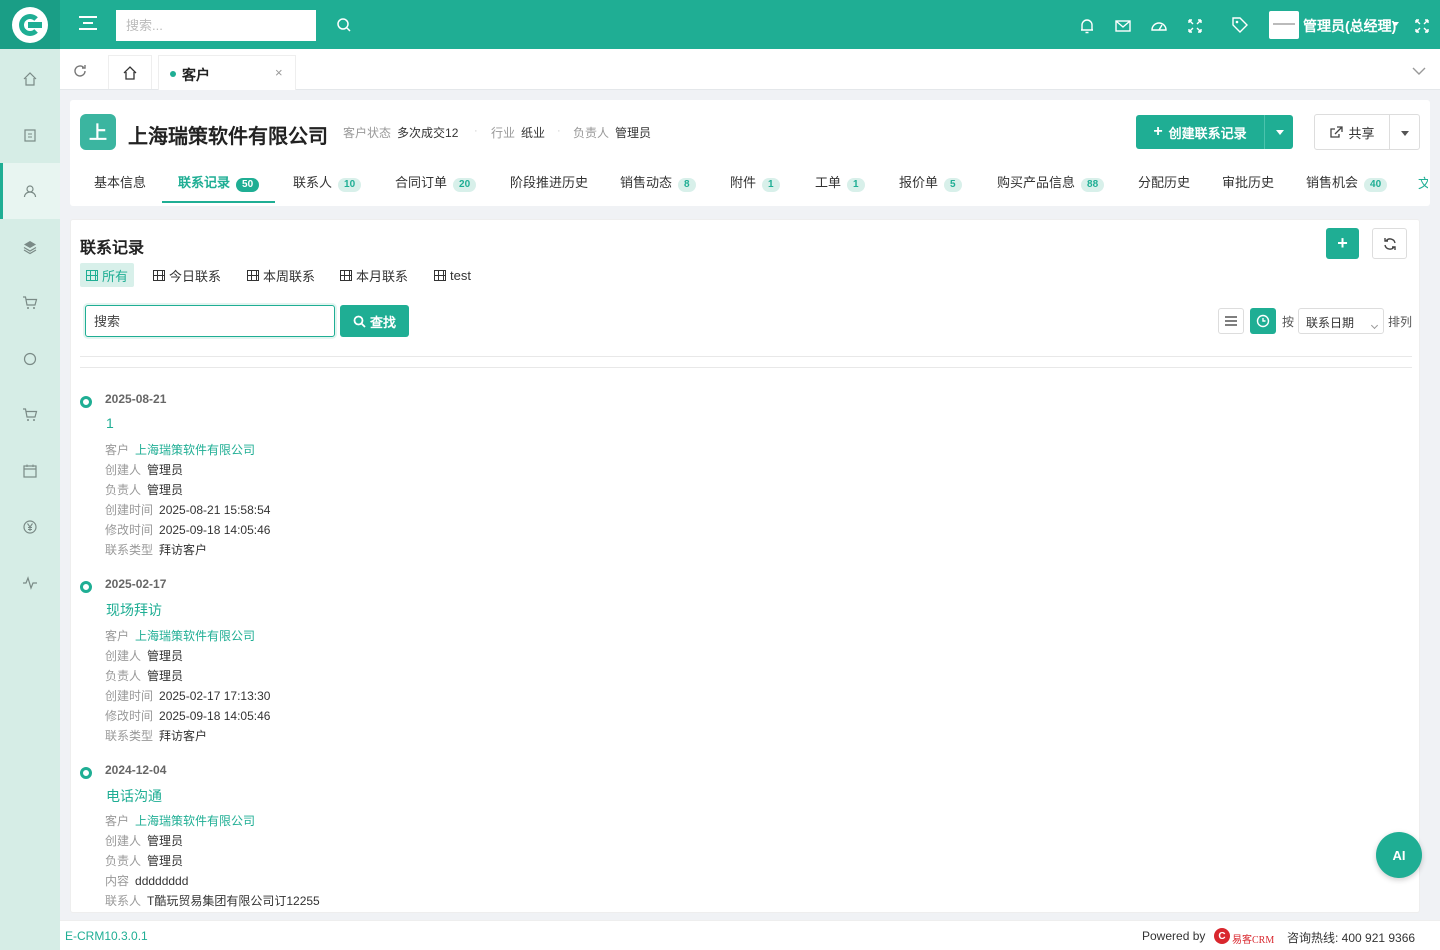 Image resolution: width=1440 pixels, height=950 pixels. What do you see at coordinates (134, 796) in the screenshot?
I see `entry-title: 电话沟通` at bounding box center [134, 796].